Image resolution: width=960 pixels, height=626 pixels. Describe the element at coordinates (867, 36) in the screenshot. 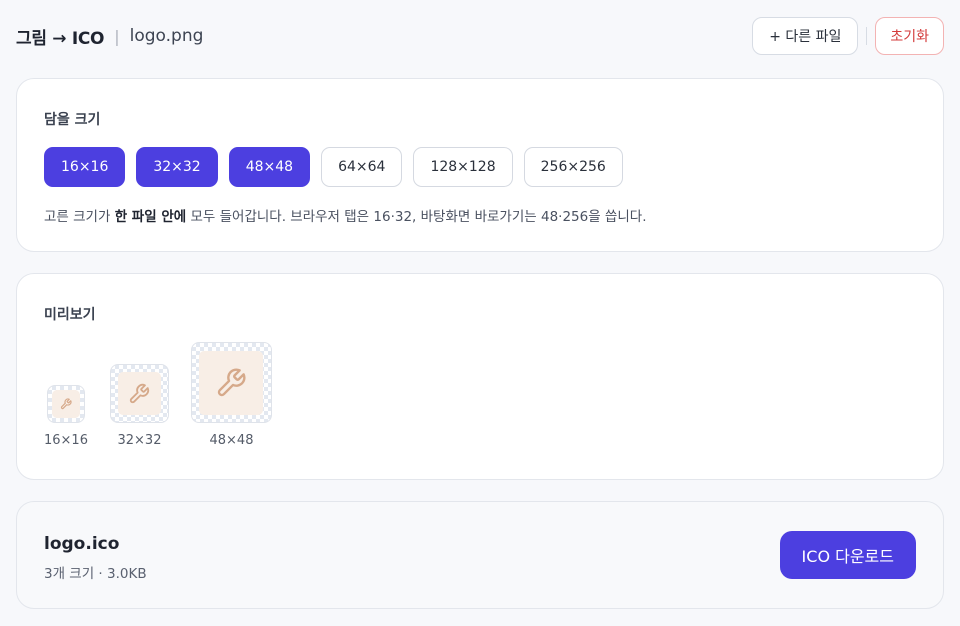

I see `divider` at that location.